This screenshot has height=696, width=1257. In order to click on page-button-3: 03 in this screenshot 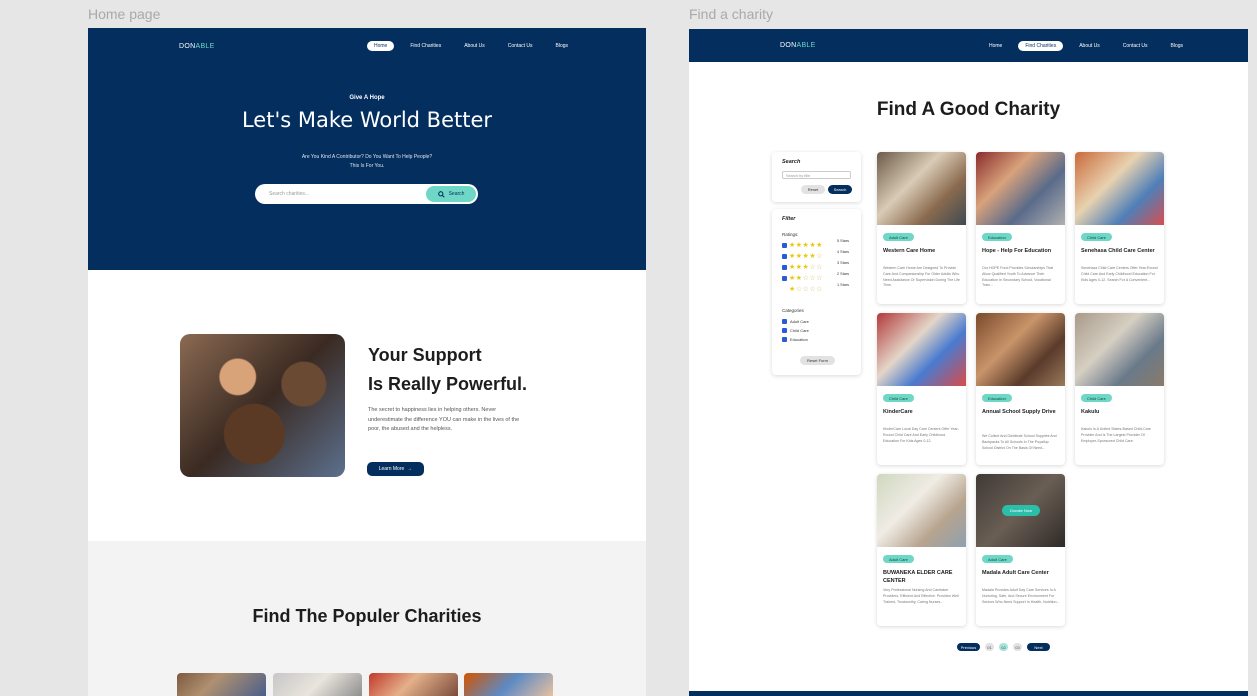, I will do `click(1017, 647)`.